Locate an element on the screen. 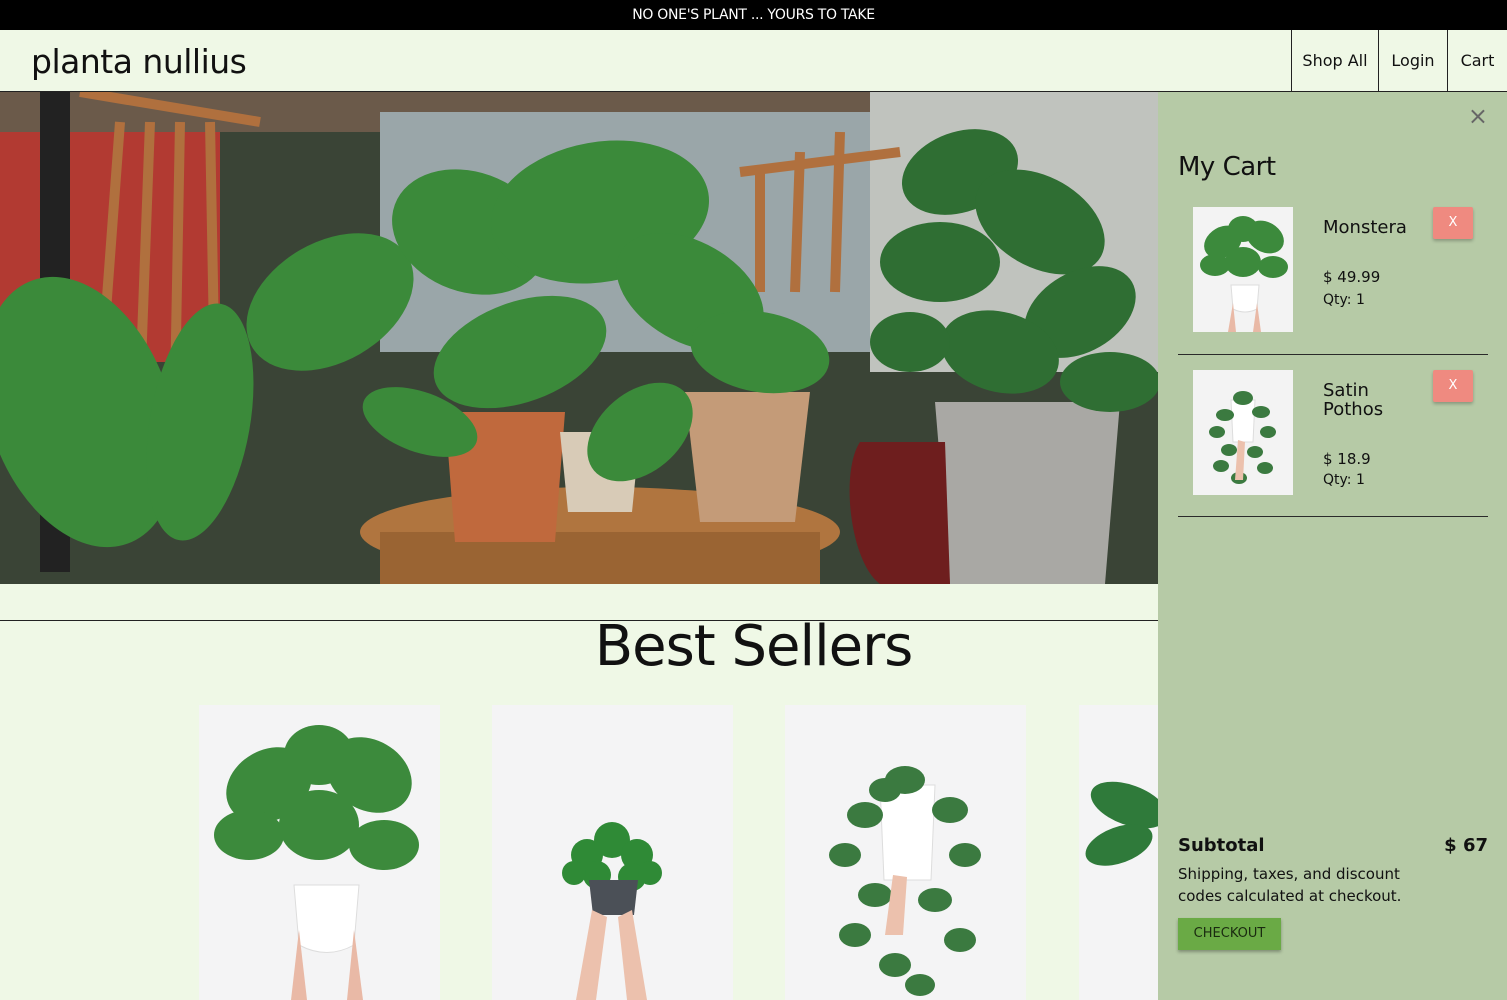 The width and height of the screenshot is (1507, 1000). cart-item-name: Satin Pothos is located at coordinates (1353, 400).